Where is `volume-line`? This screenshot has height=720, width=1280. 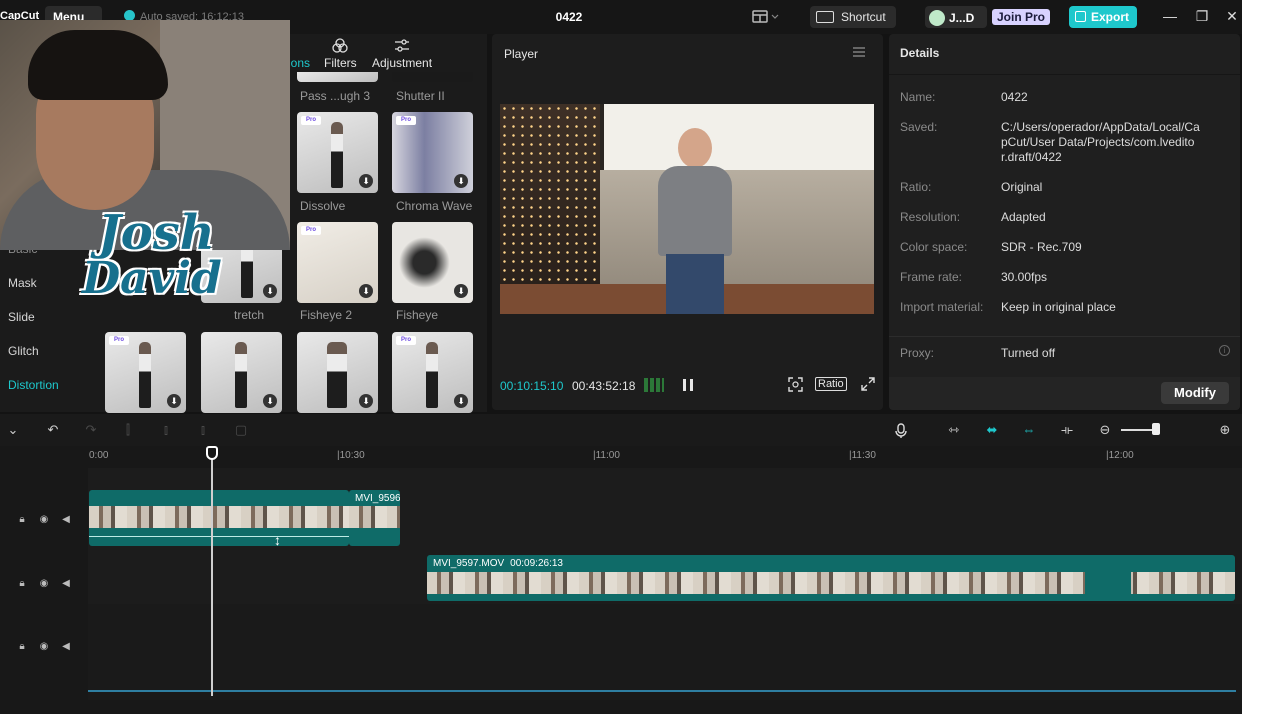 volume-line is located at coordinates (219, 536).